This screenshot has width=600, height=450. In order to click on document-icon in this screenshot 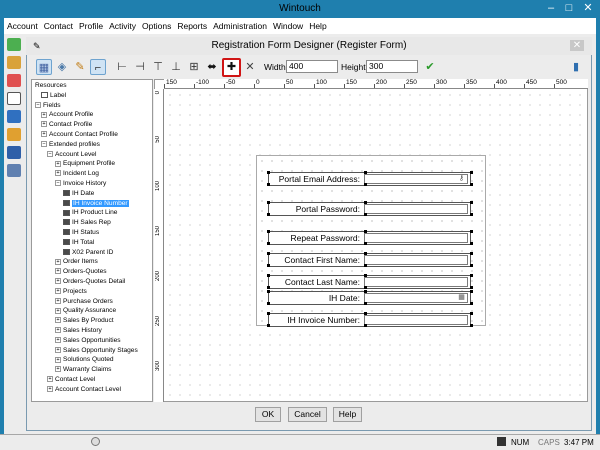, I will do `click(14, 170)`.